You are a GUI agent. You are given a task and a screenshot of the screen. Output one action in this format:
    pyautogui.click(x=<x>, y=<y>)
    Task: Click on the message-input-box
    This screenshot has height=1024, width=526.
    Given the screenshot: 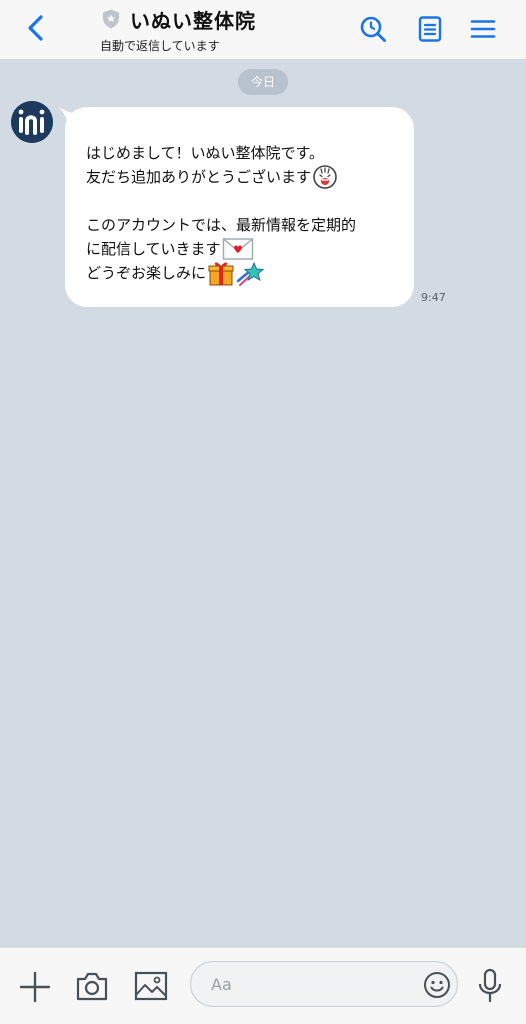 What is the action you would take?
    pyautogui.click(x=324, y=984)
    